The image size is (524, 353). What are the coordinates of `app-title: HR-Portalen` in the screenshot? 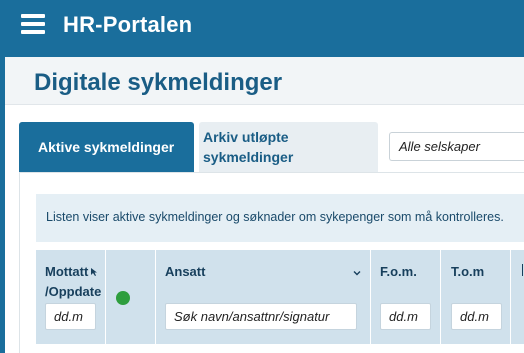 It's located at (128, 24).